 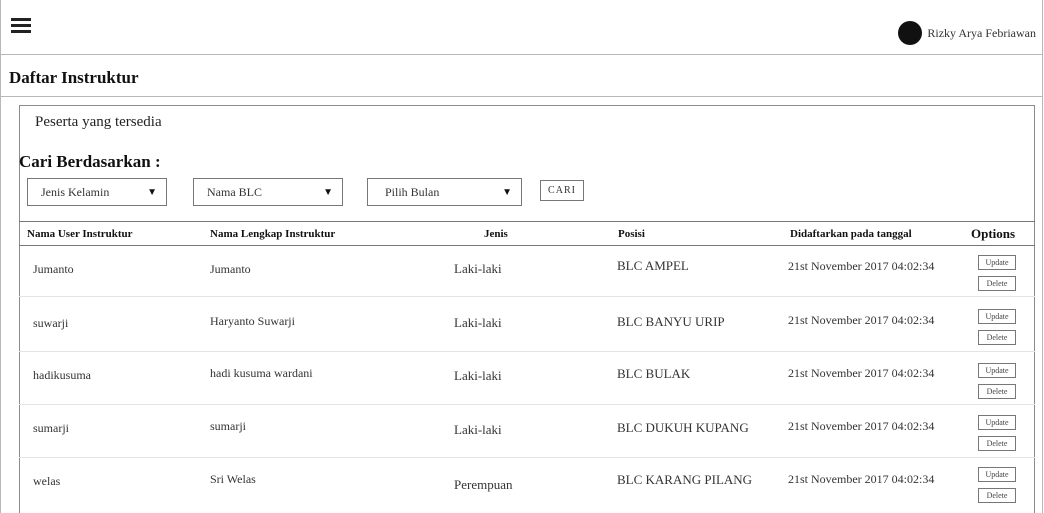 What do you see at coordinates (75, 192) in the screenshot?
I see `gender-select-value: Jenis Kelamin` at bounding box center [75, 192].